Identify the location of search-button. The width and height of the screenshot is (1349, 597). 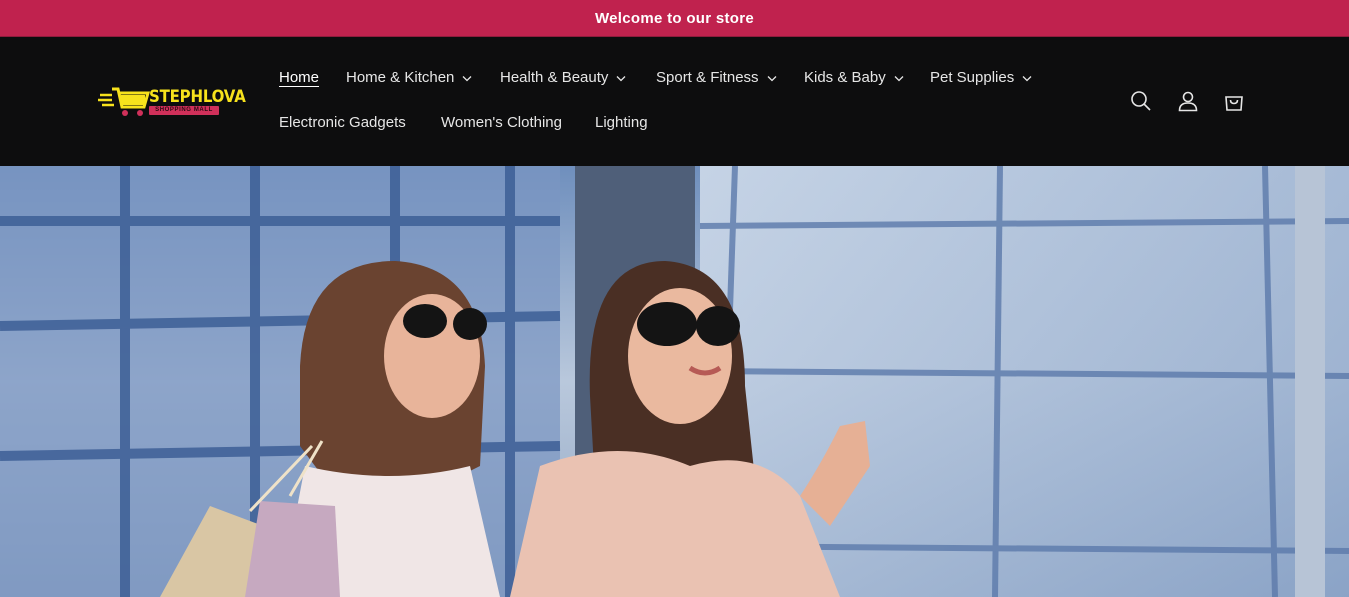
(1141, 101).